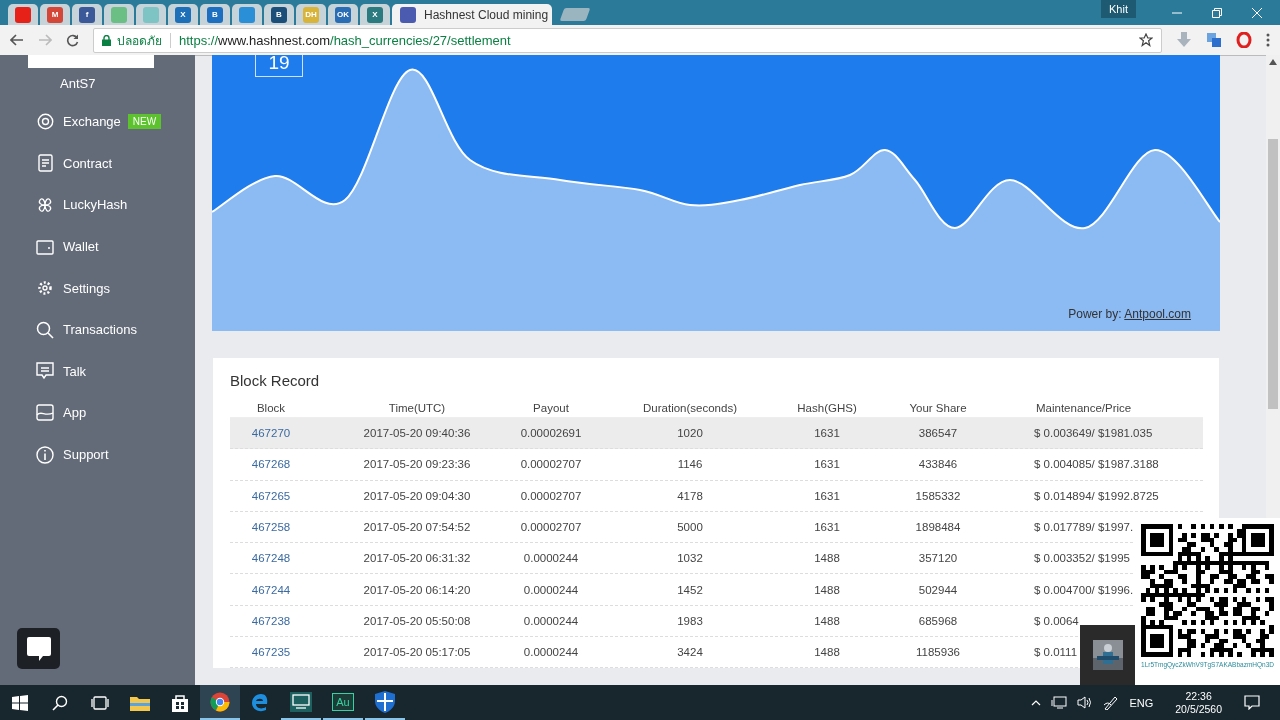  I want to click on sidebar-item: LuckyHash, so click(97, 205).